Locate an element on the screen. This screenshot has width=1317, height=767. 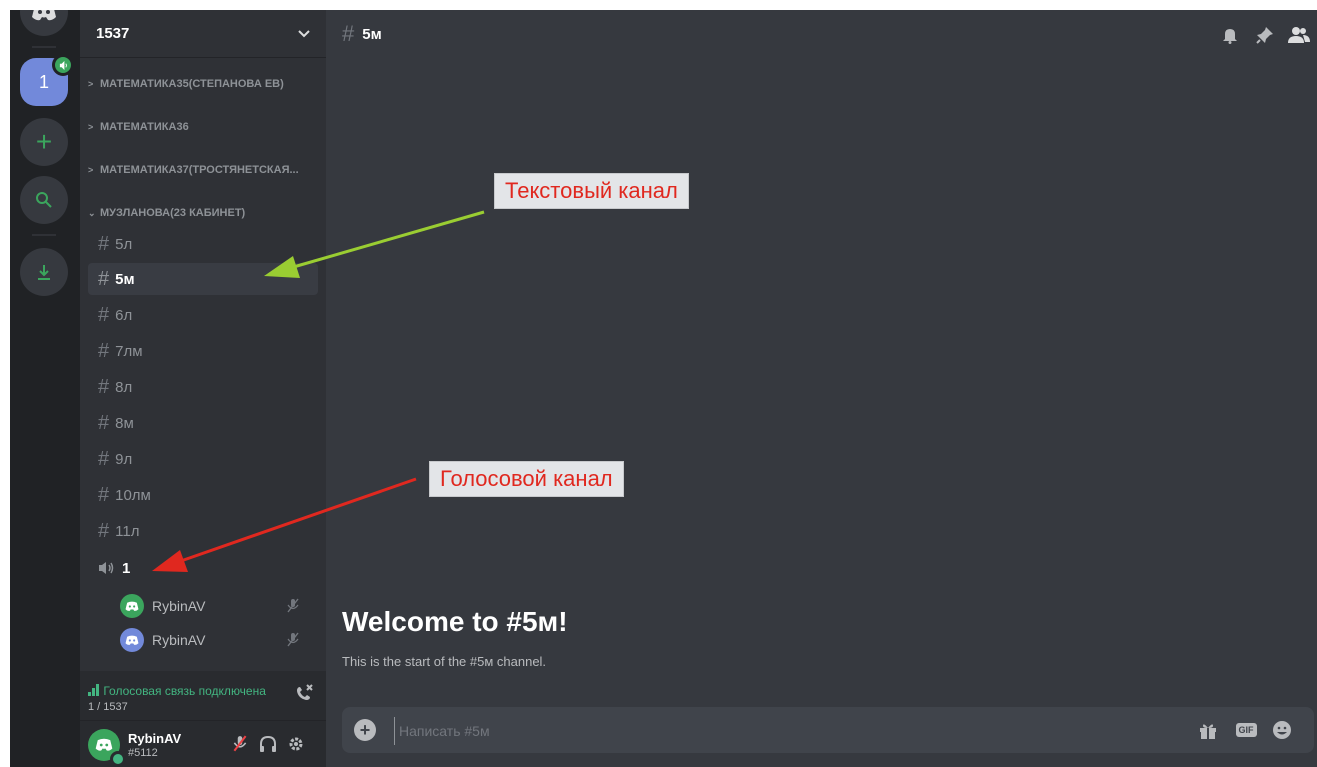
channel-label: 9л is located at coordinates (124, 459).